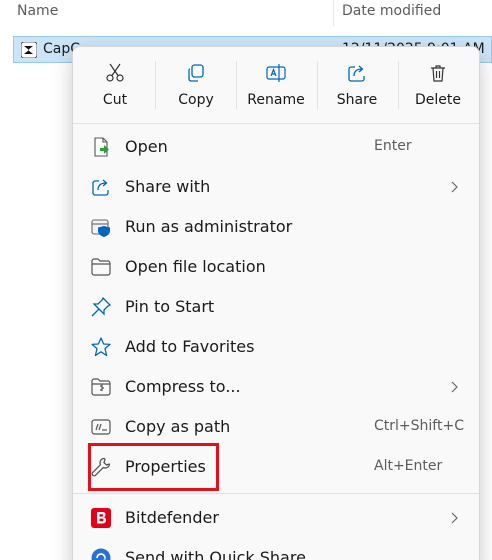 Image resolution: width=492 pixels, height=560 pixels. Describe the element at coordinates (357, 100) in the screenshot. I see `share-label: Share` at that location.